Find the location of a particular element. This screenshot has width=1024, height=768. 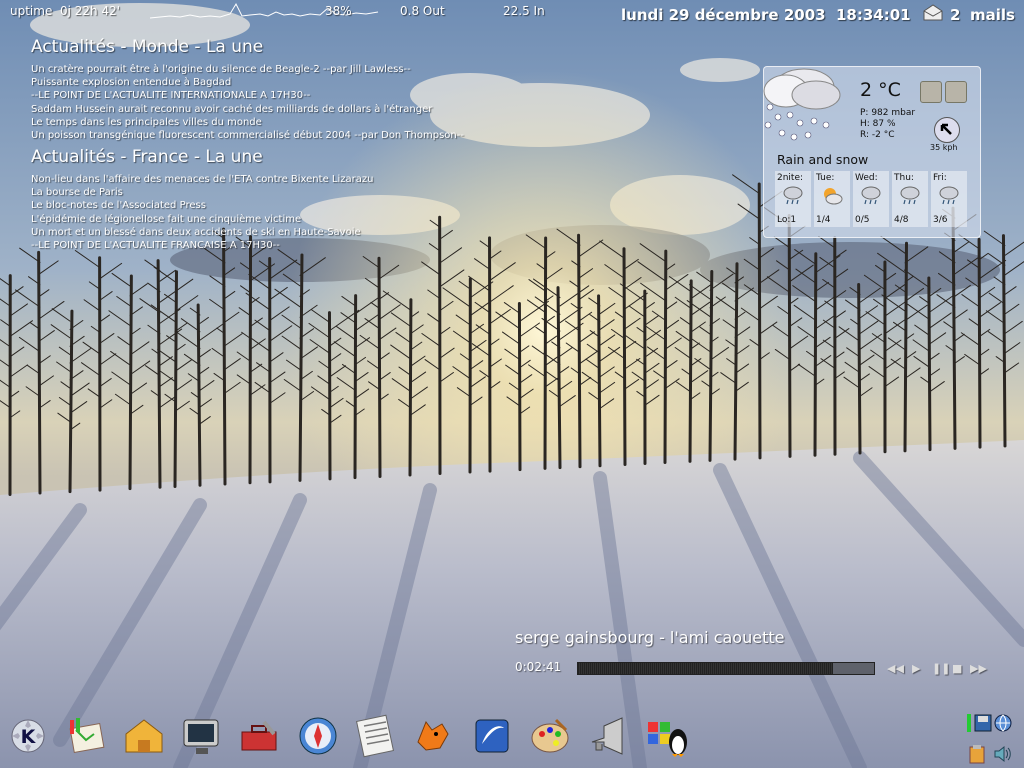

current-temperature: 2 °C is located at coordinates (880, 90).